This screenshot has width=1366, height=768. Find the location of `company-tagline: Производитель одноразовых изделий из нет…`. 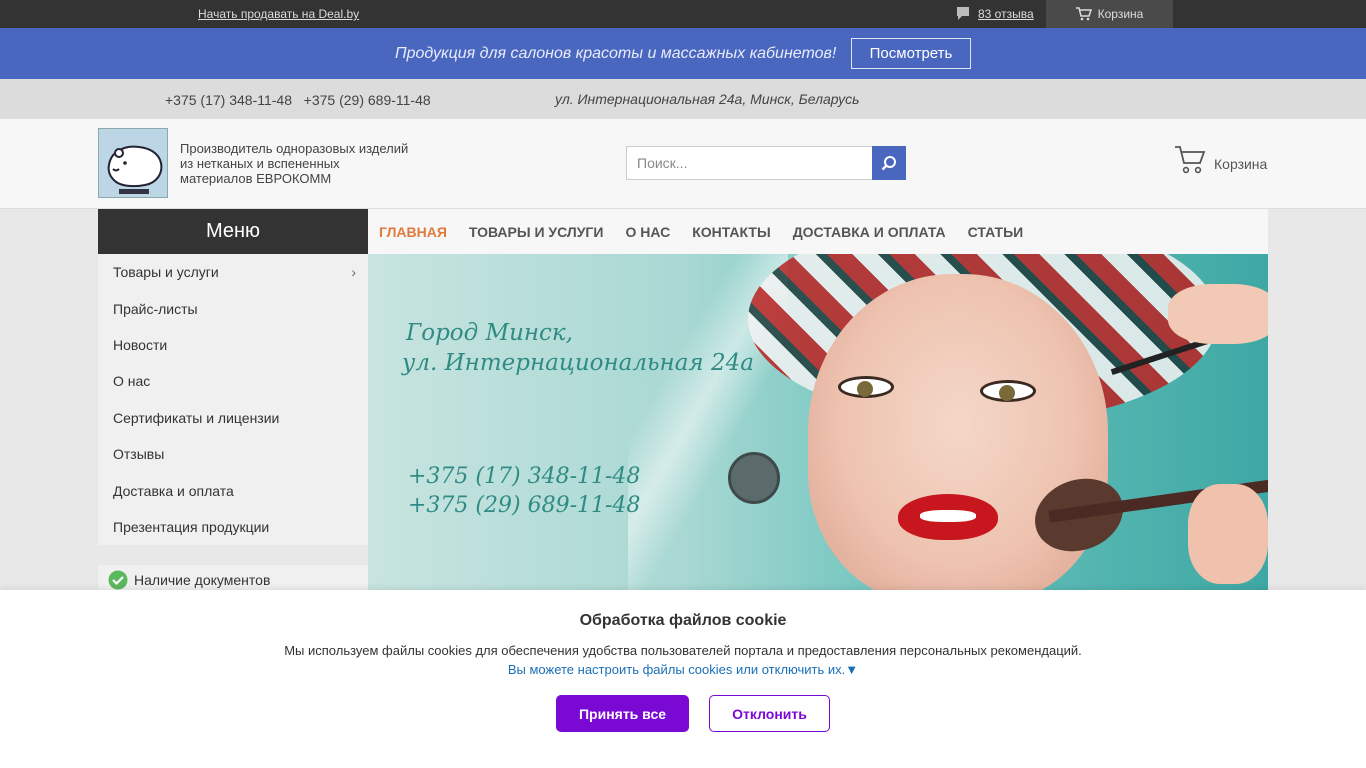

company-tagline: Производитель одноразовых изделий из нет… is located at coordinates (294, 163).